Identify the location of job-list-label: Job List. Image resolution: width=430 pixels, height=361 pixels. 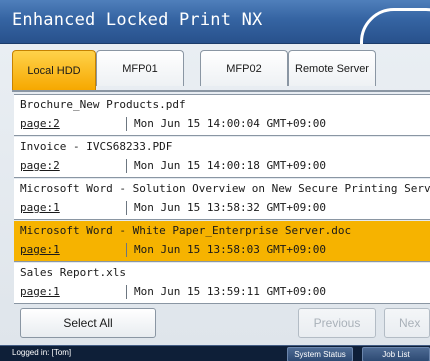
(396, 354).